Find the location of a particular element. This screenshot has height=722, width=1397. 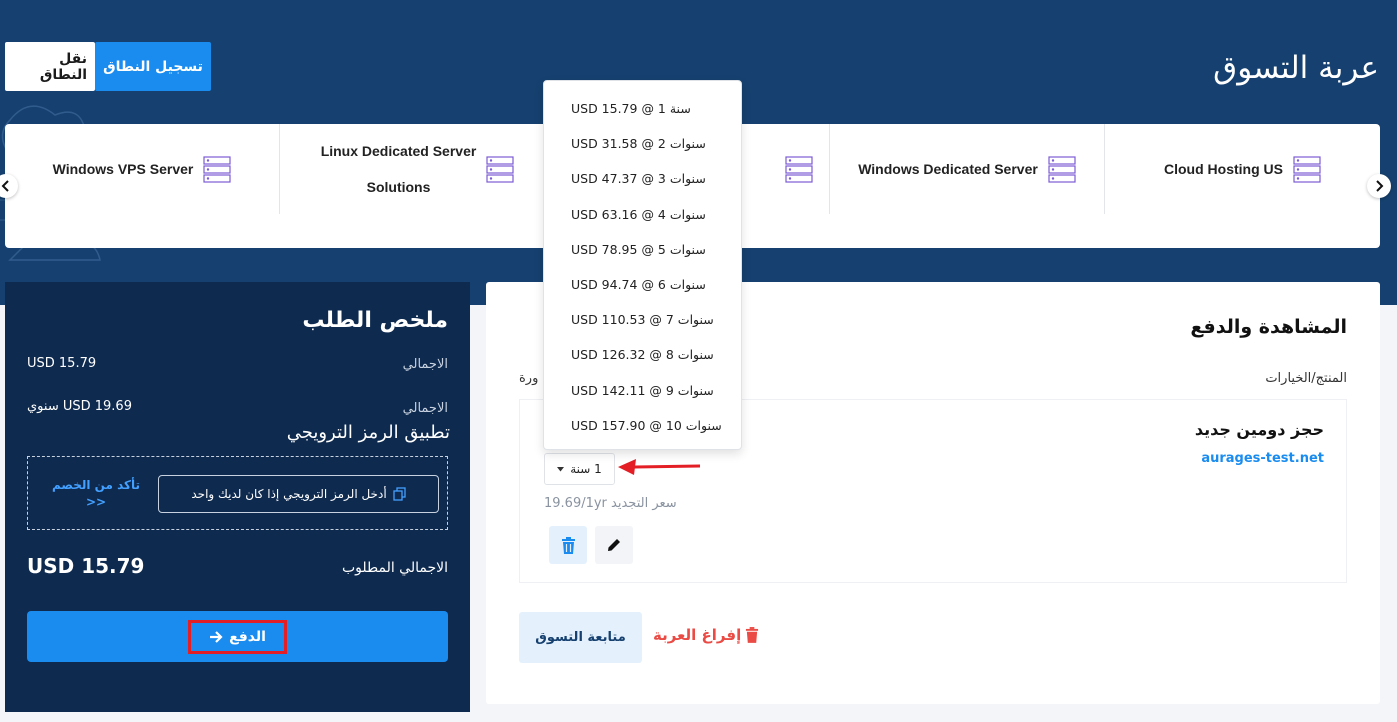

promo-code-input: أدخل الرمز الترويجي إذا كان لديك واحد is located at coordinates (298, 494).